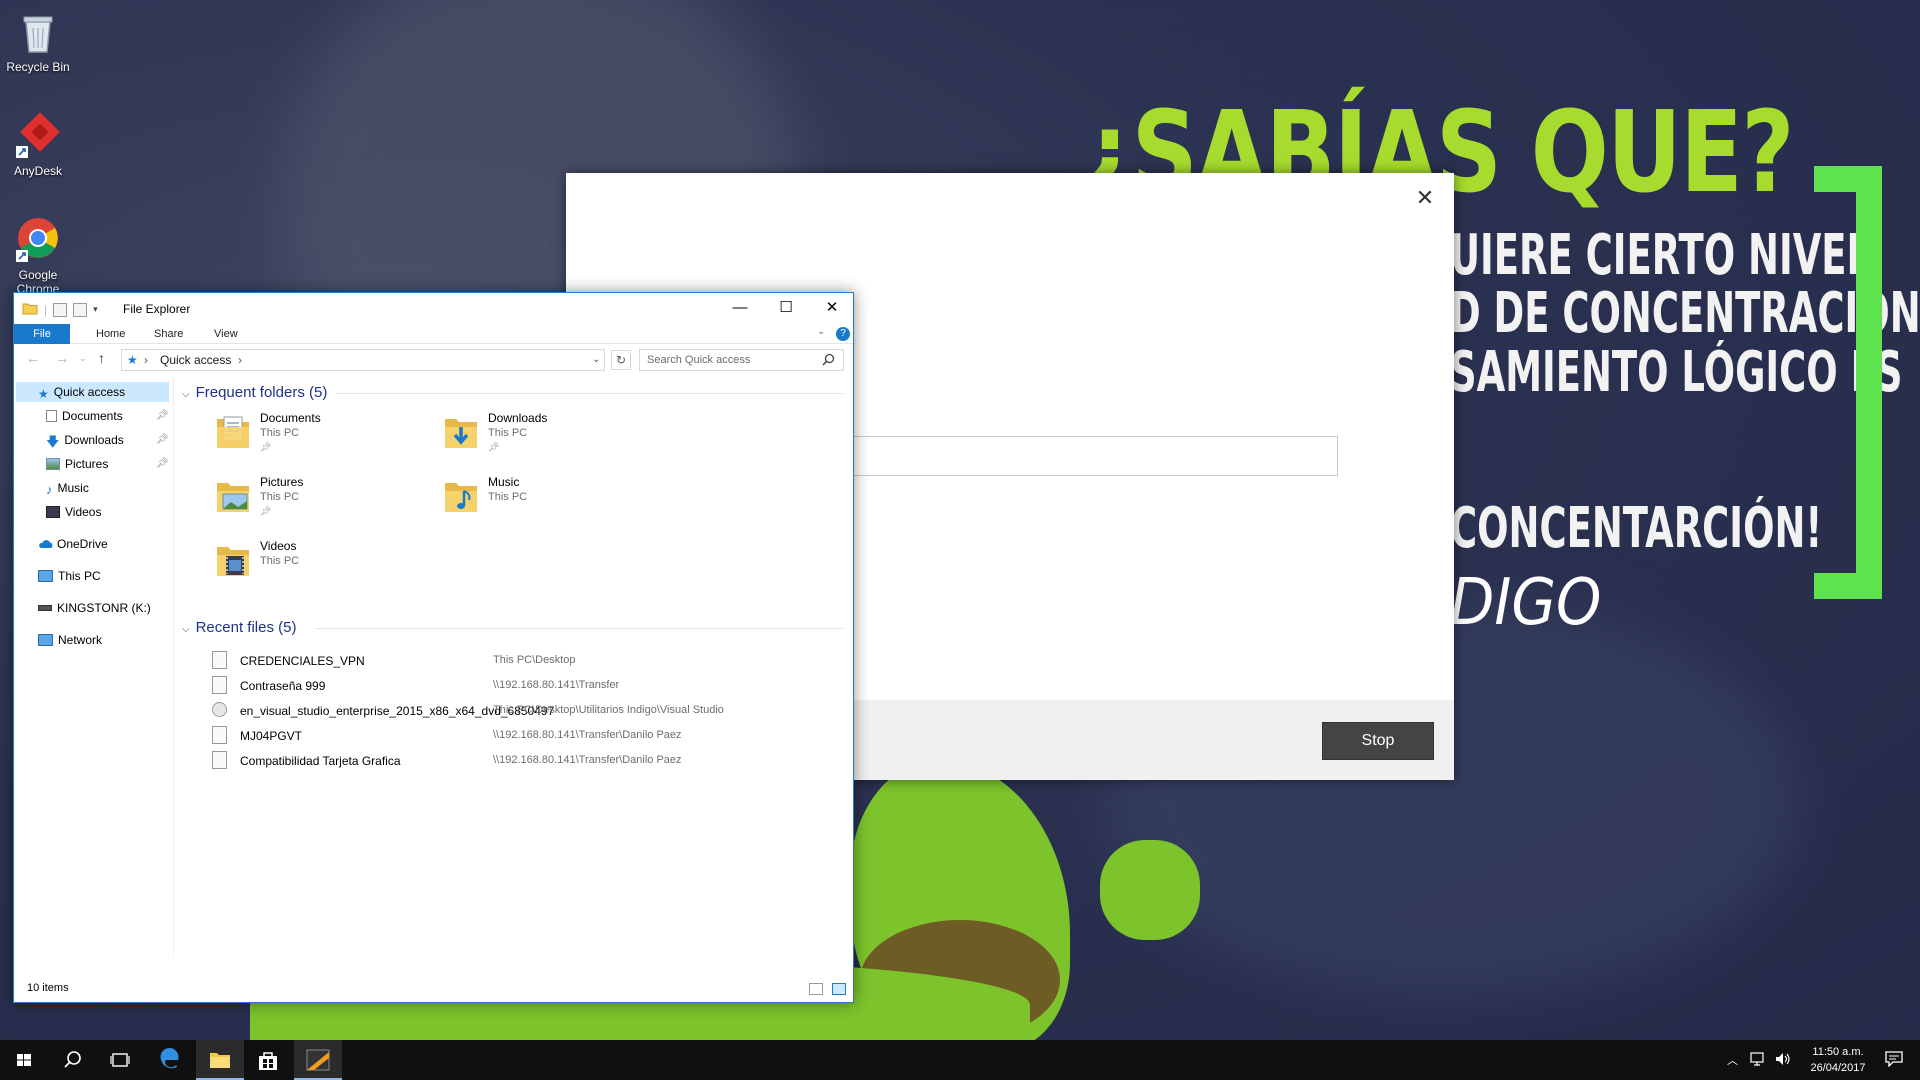  I want to click on sidebar-item-music: ♪ Music, so click(67, 488).